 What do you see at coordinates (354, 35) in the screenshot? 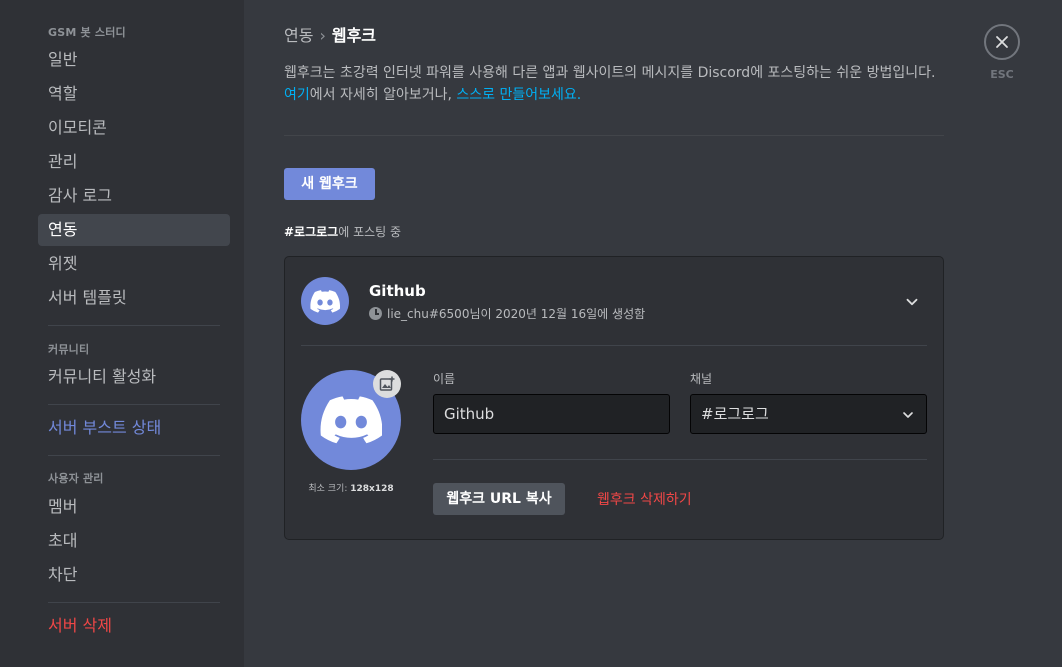
I see `breadcrumb-current: 웹후크` at bounding box center [354, 35].